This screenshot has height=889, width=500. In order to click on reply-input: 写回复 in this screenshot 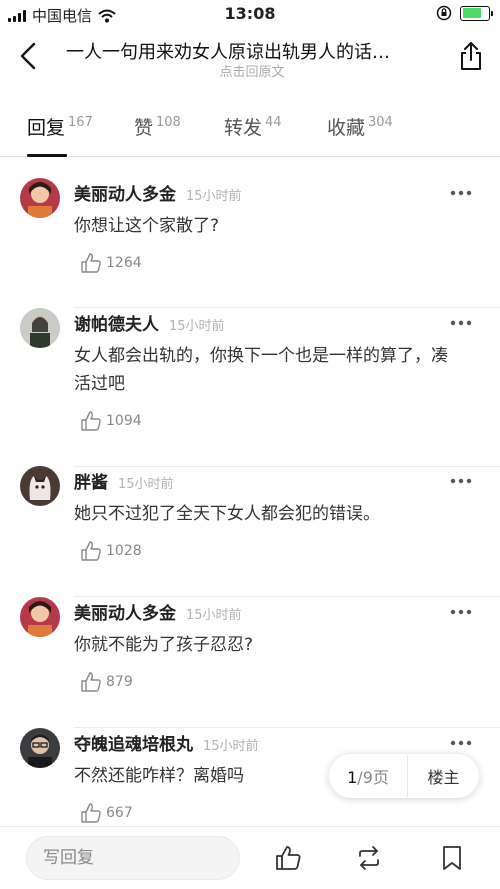, I will do `click(133, 858)`.